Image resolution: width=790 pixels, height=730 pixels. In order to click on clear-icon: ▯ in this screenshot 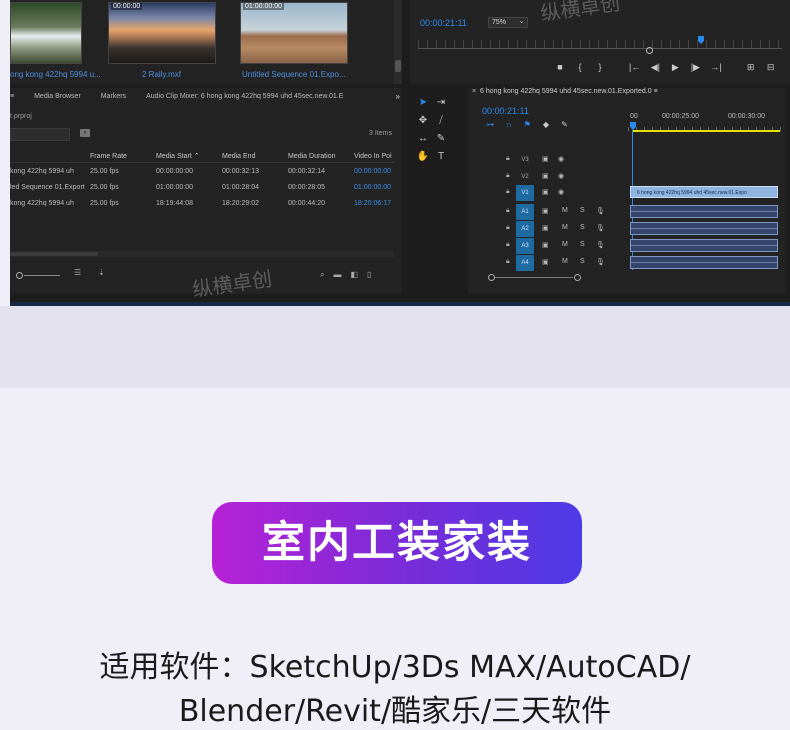, I will do `click(369, 275)`.